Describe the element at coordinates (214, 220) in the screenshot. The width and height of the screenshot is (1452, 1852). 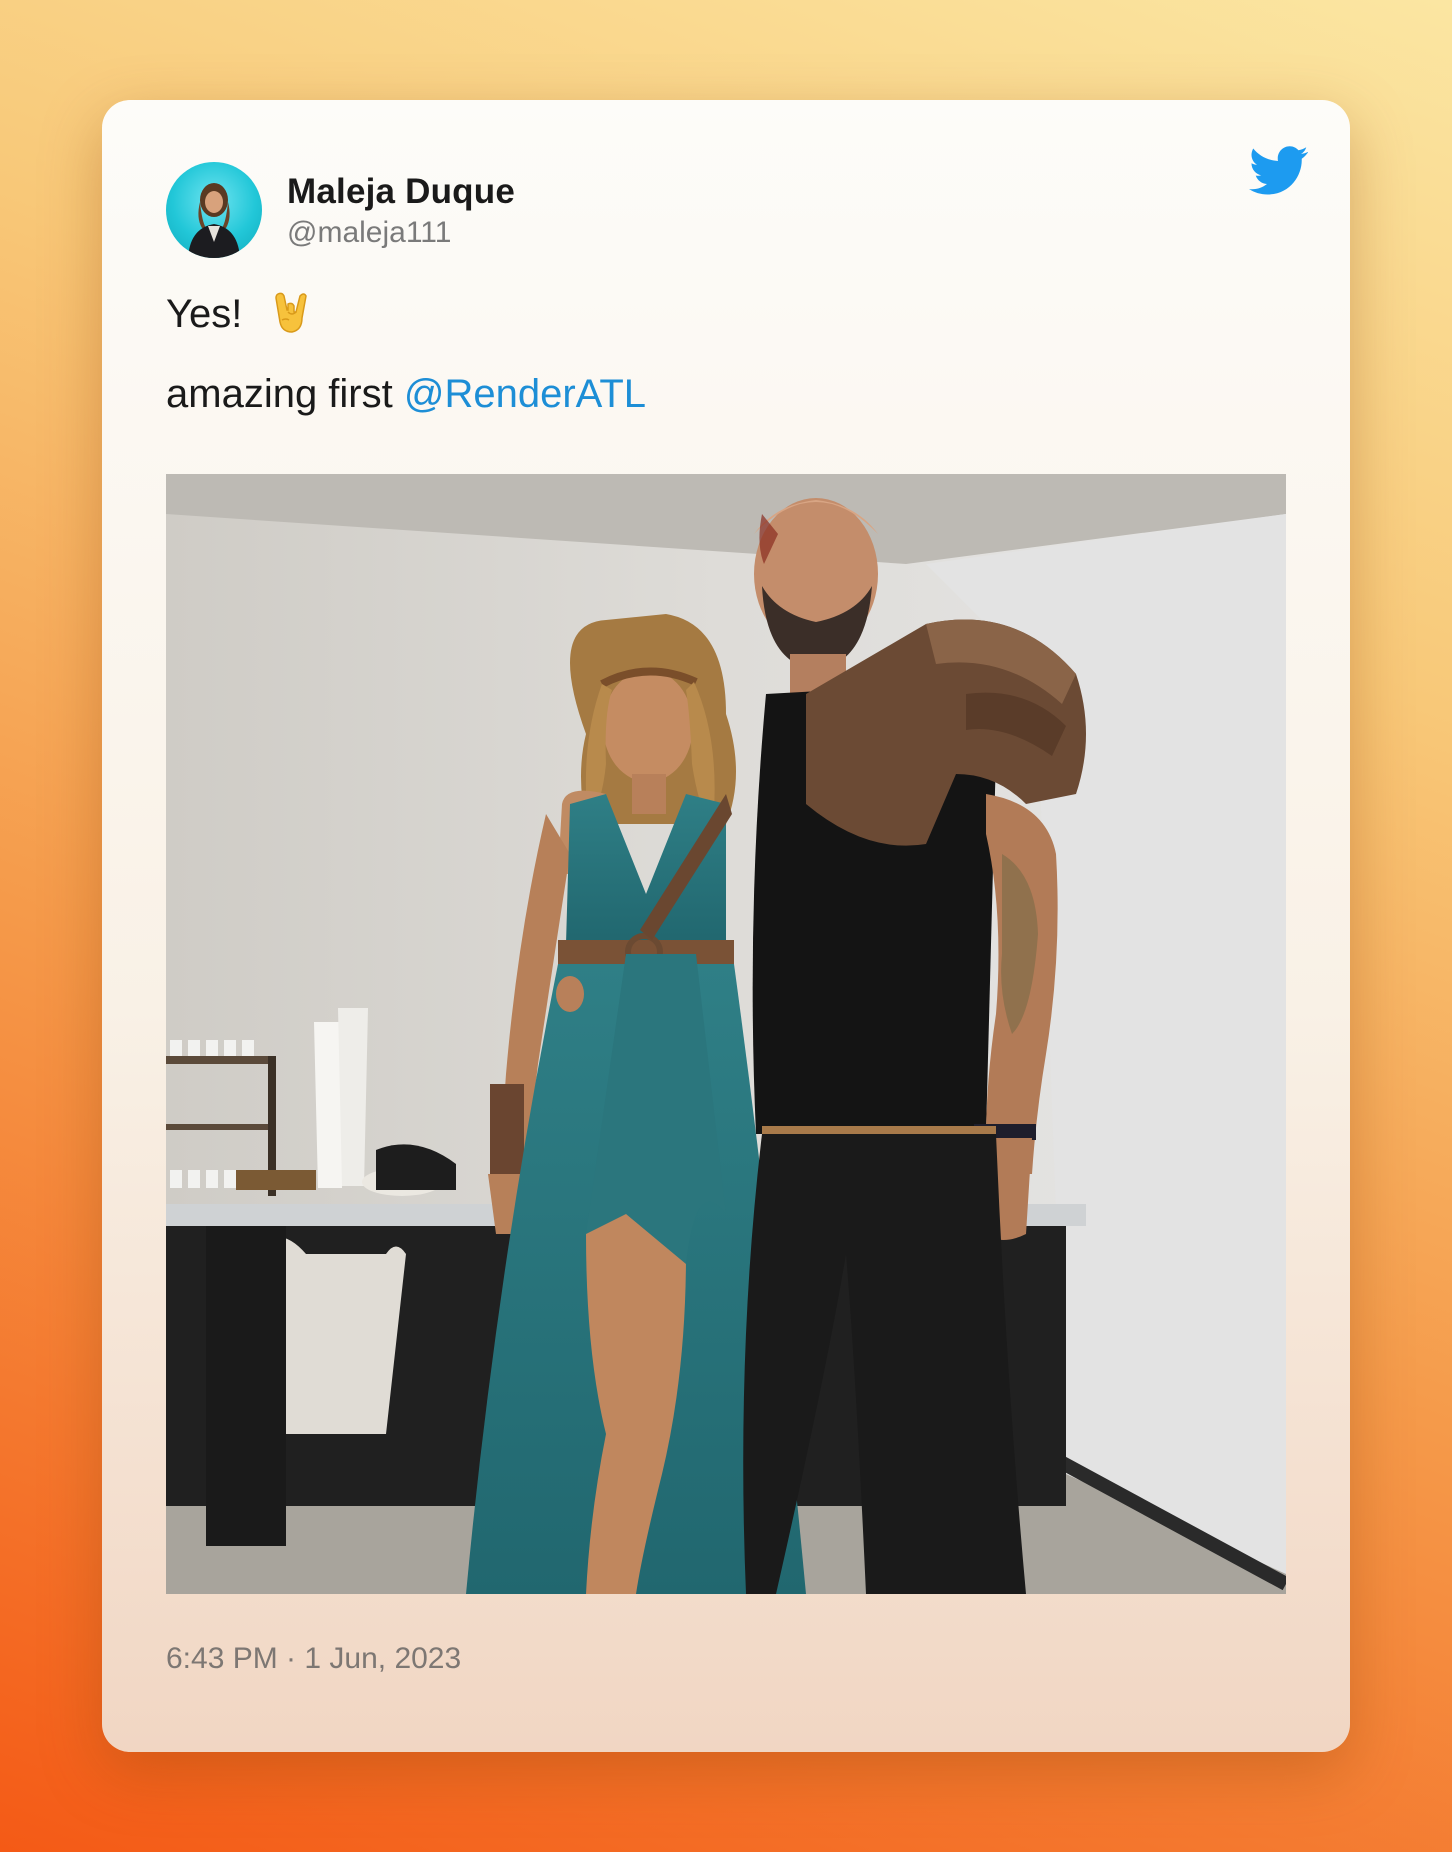
I see `avatar-image` at that location.